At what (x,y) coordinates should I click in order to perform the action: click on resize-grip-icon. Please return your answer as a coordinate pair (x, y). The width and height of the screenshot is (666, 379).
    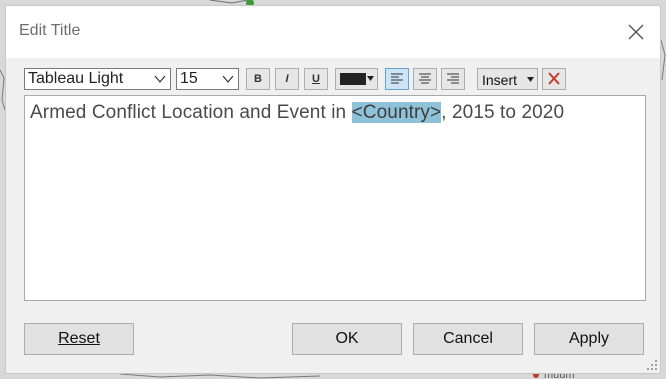
    Looking at the image, I should click on (652, 365).